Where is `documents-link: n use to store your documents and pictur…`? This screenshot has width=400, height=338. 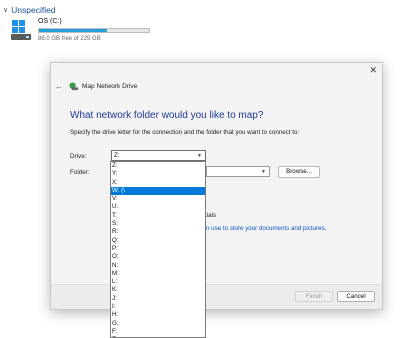
documents-link: n use to store your documents and pictur… is located at coordinates (266, 228).